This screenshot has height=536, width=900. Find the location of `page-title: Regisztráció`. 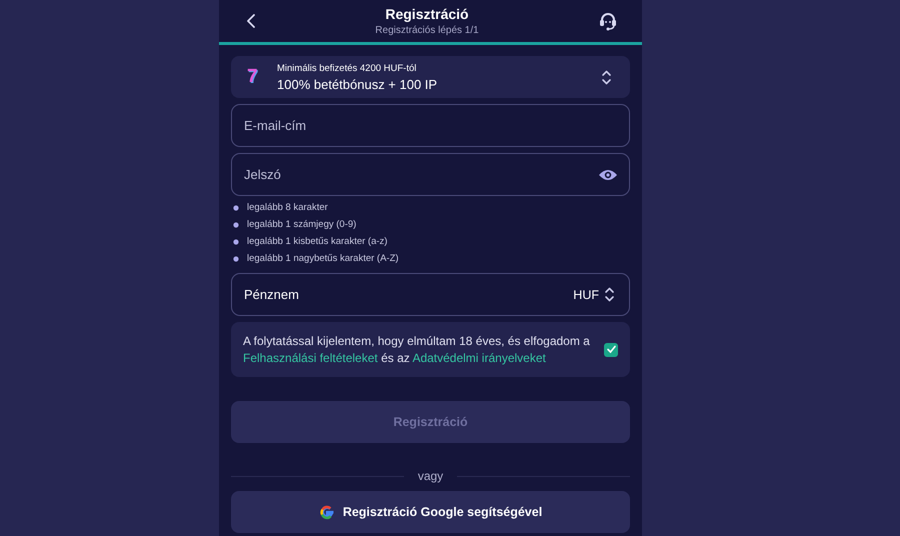

page-title: Regisztráció is located at coordinates (427, 14).